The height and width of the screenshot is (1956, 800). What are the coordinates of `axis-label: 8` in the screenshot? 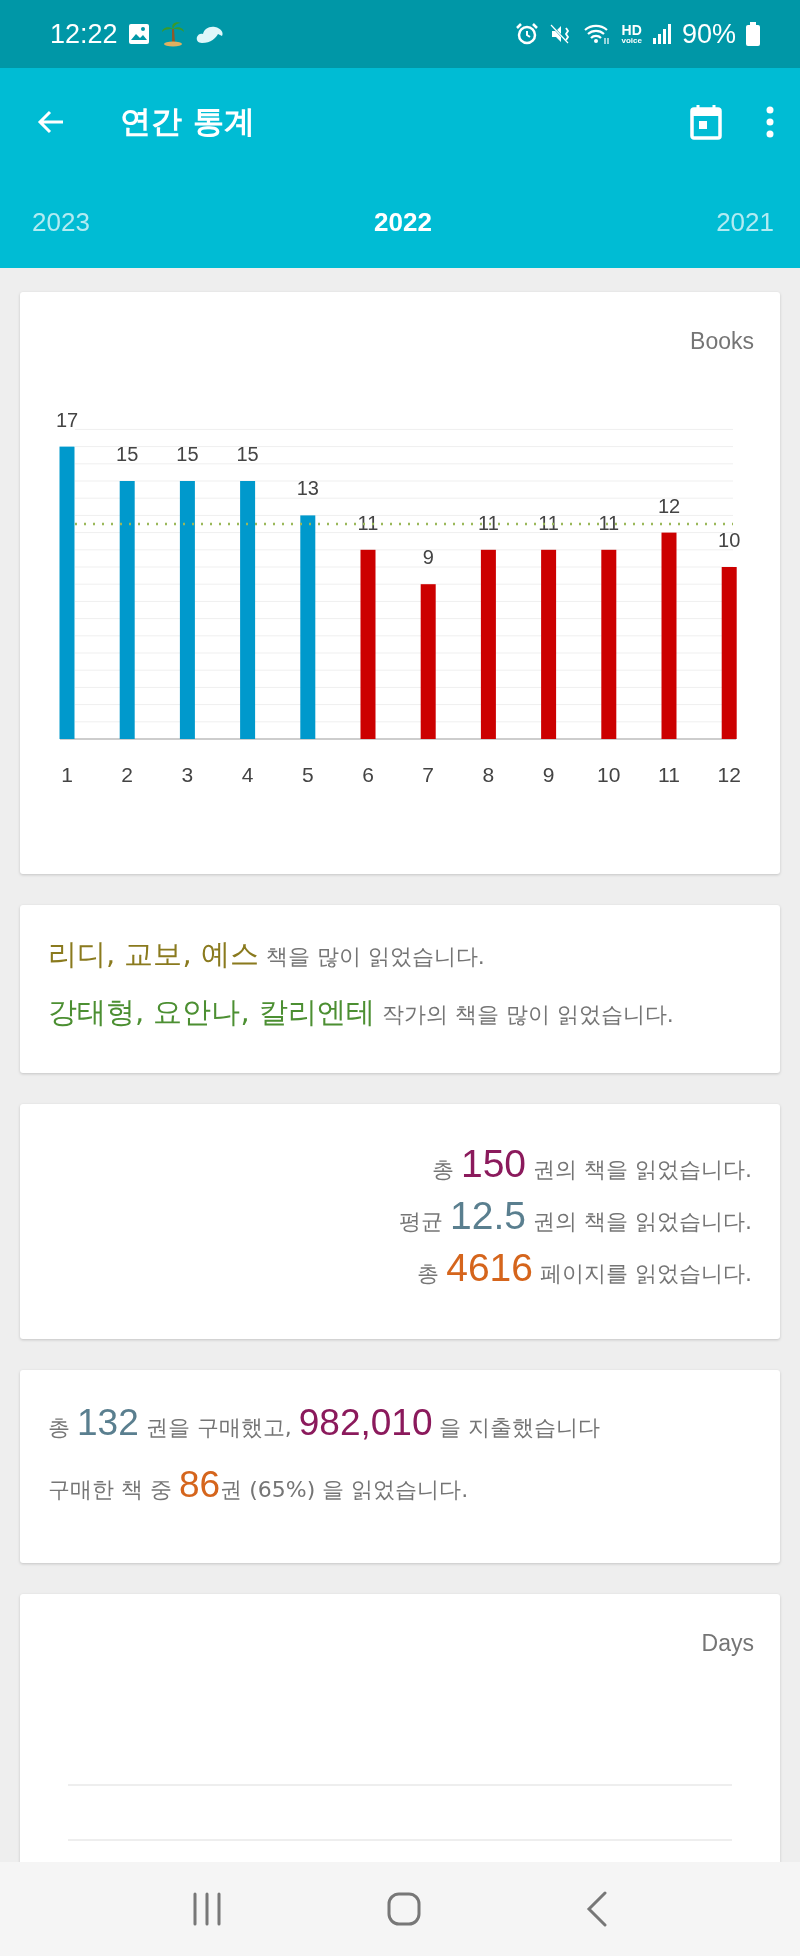 It's located at (488, 774).